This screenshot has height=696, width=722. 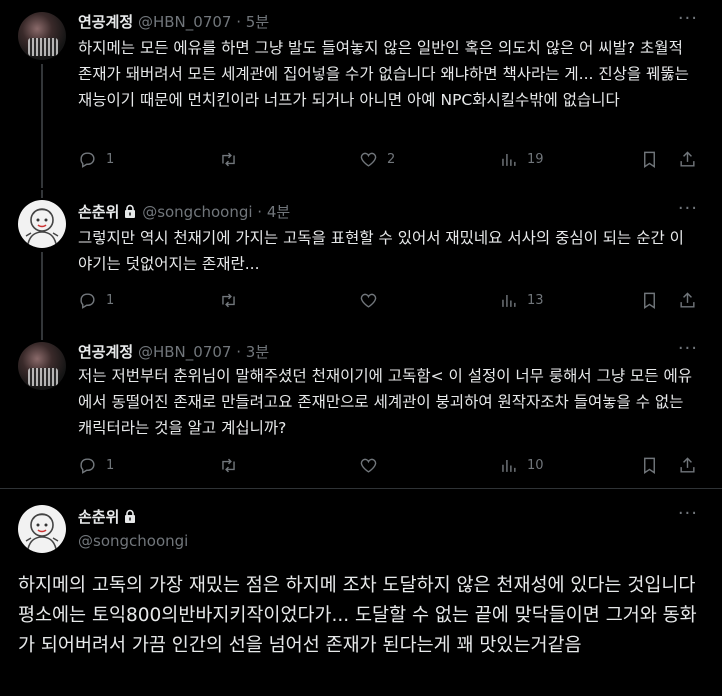 What do you see at coordinates (521, 300) in the screenshot?
I see `views-button: 13` at bounding box center [521, 300].